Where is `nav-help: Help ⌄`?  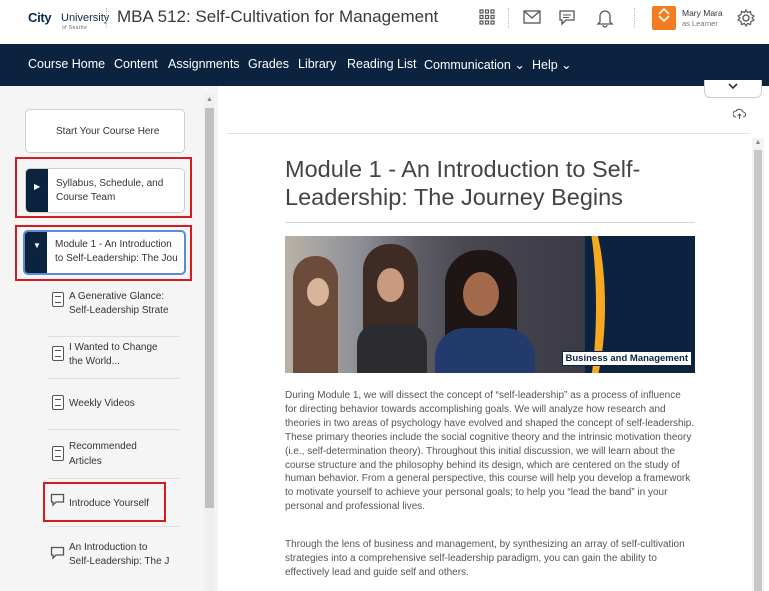 nav-help: Help ⌄ is located at coordinates (552, 64).